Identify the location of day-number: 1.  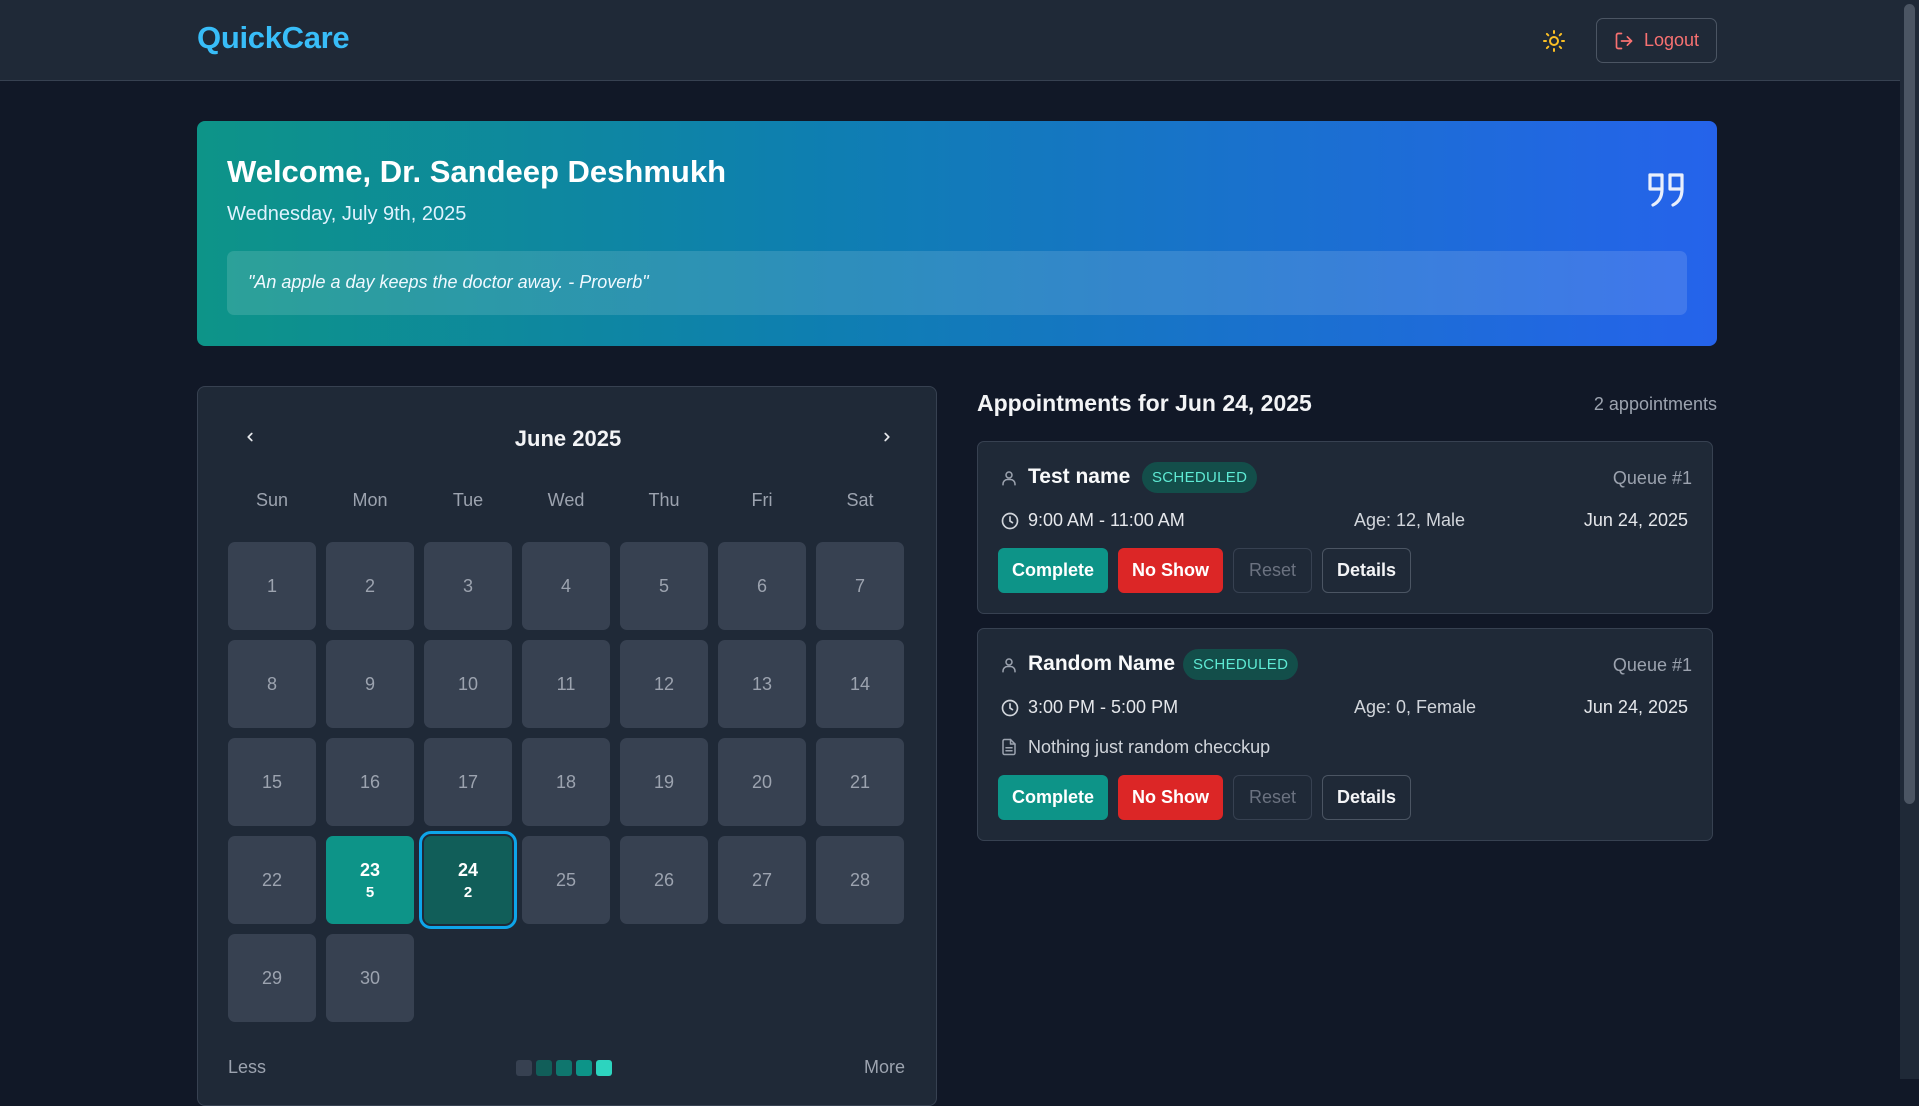
(271, 585).